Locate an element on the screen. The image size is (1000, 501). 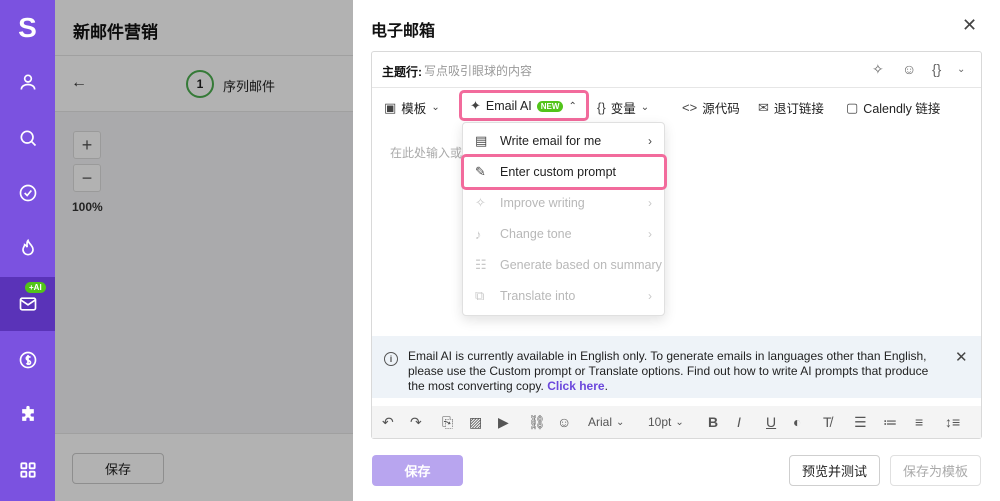
variables-braces-icon: {} is located at coordinates (936, 69).